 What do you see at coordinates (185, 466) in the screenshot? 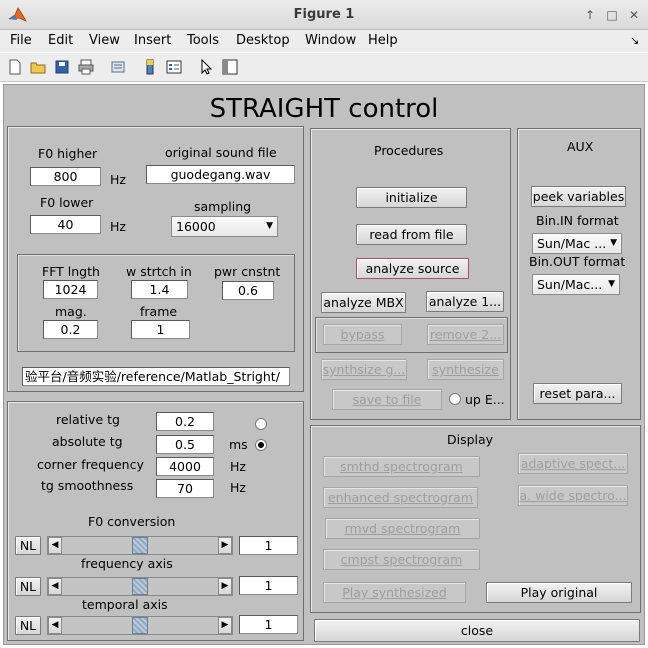
I see `corner-frequency-input: 4000` at bounding box center [185, 466].